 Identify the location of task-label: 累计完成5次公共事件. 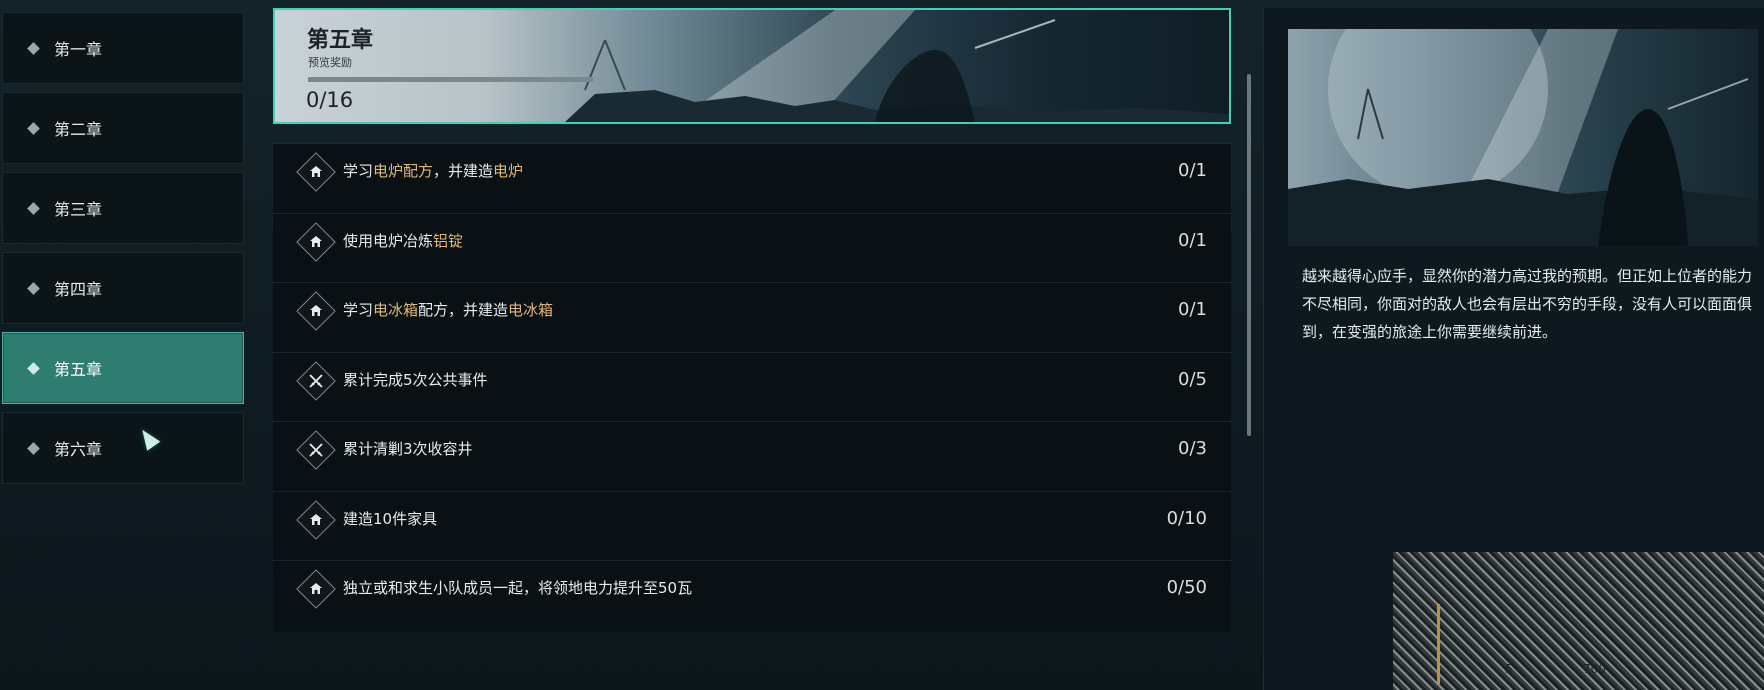
(415, 379).